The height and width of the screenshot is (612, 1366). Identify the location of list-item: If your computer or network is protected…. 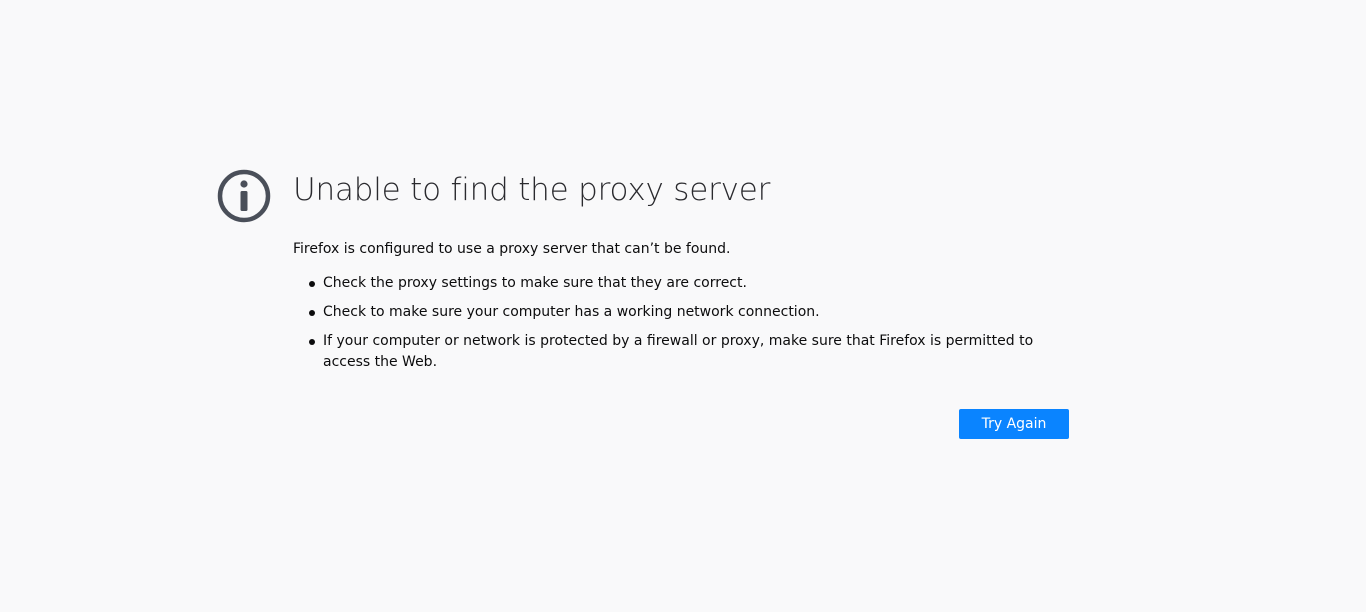
(689, 352).